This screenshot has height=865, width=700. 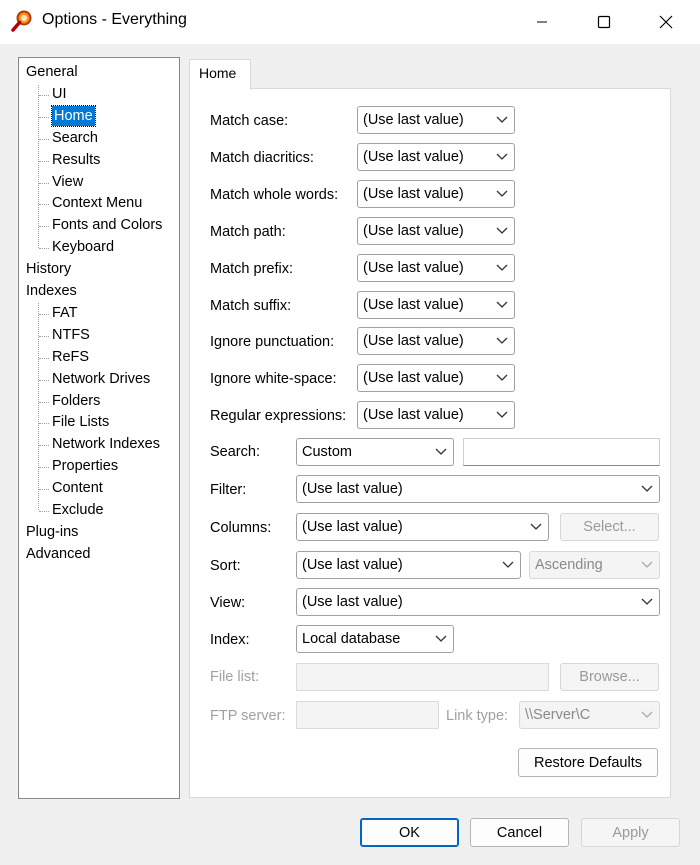 What do you see at coordinates (78, 510) in the screenshot?
I see `tree-item-exclude: Exclude` at bounding box center [78, 510].